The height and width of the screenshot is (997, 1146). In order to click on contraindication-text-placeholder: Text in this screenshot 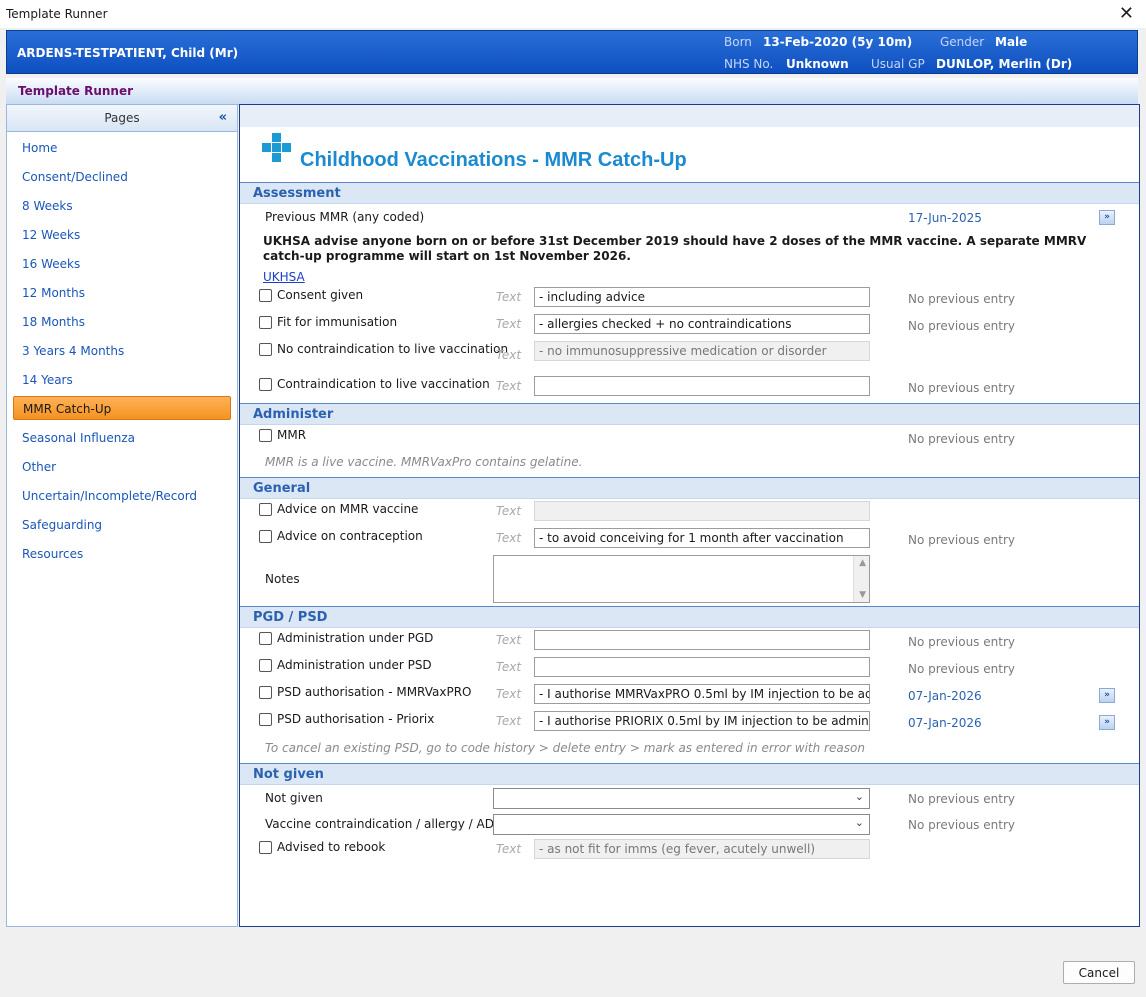, I will do `click(509, 386)`.